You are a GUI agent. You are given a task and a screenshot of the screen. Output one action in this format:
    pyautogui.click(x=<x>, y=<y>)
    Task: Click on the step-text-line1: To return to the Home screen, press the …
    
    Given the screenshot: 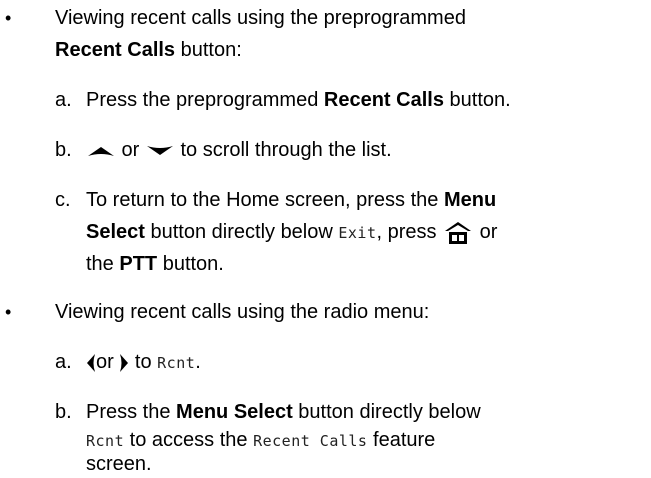 What is the action you would take?
    pyautogui.click(x=291, y=200)
    